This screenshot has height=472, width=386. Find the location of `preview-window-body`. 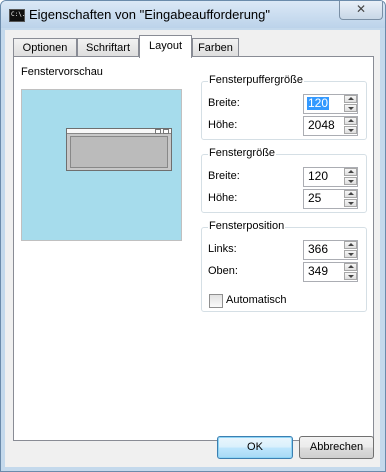

preview-window-body is located at coordinates (119, 152).